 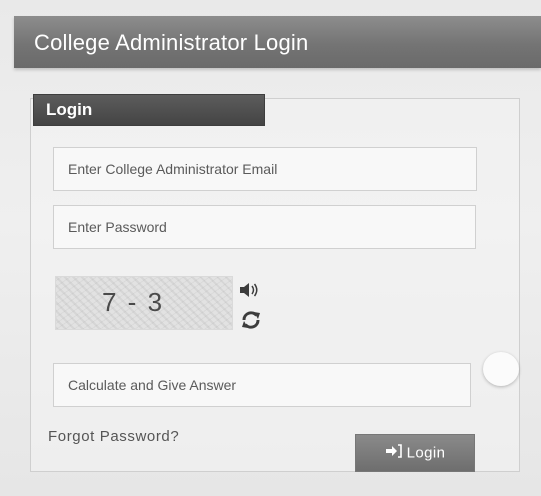 I want to click on login-button: Login, so click(x=415, y=453).